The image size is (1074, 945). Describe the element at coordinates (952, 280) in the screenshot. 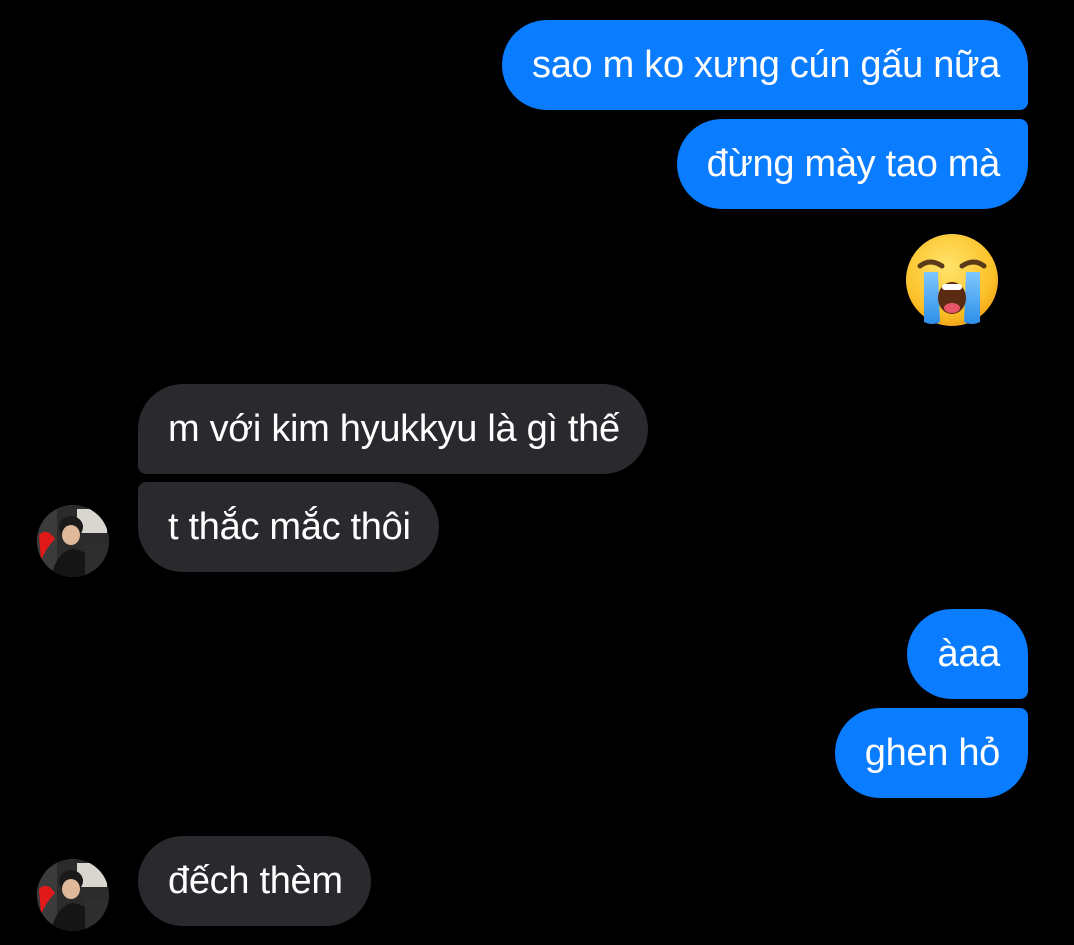

I see `loudly-crying-face-emoji-icon` at that location.